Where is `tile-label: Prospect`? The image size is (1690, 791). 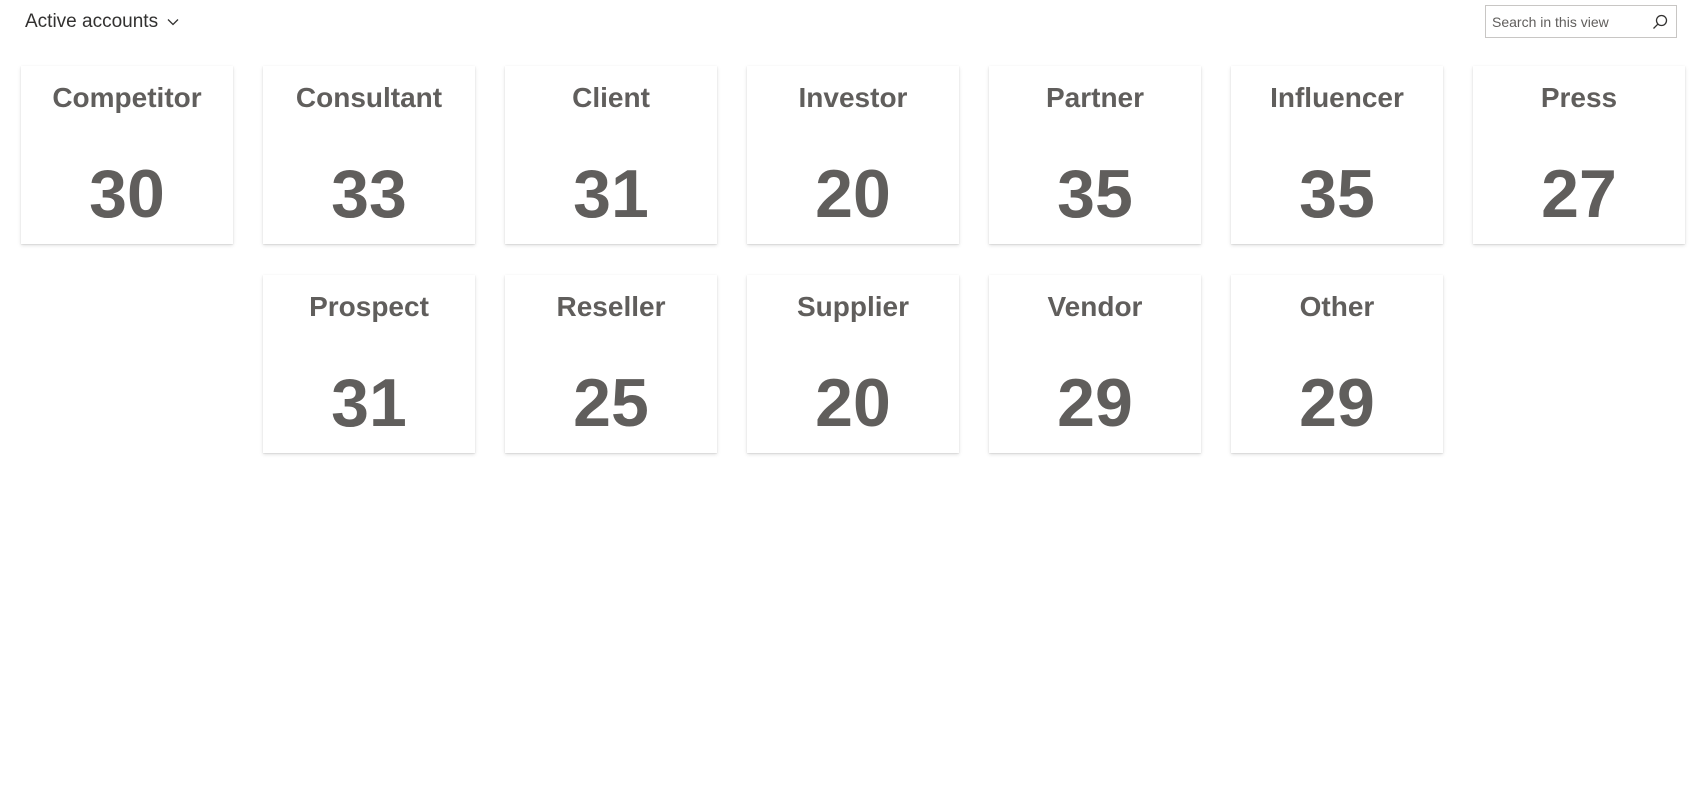 tile-label: Prospect is located at coordinates (369, 306).